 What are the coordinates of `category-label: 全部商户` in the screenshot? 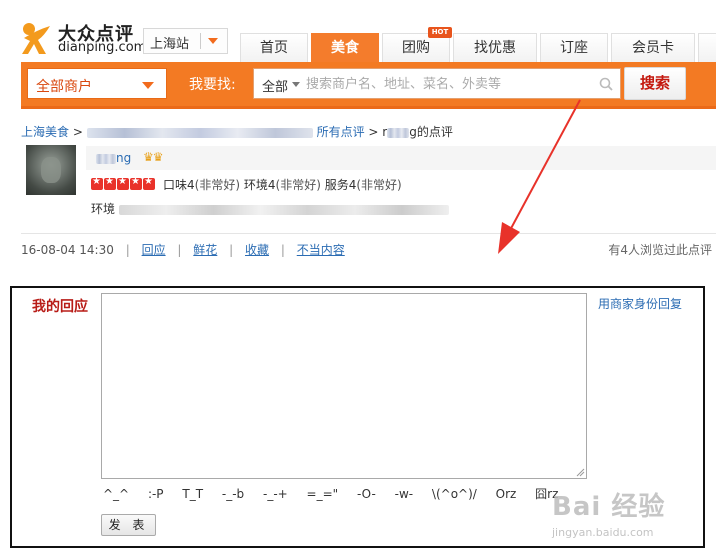 It's located at (64, 87).